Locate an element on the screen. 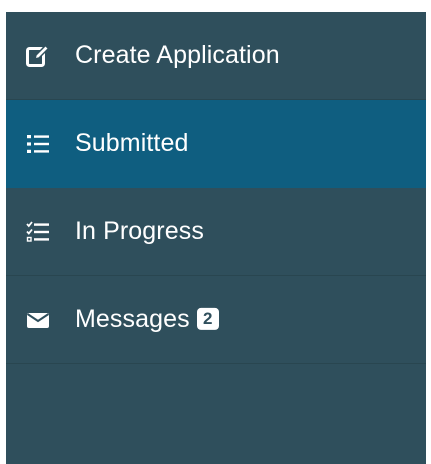 The width and height of the screenshot is (431, 464). sidebar-item-label: Submitted is located at coordinates (132, 142).